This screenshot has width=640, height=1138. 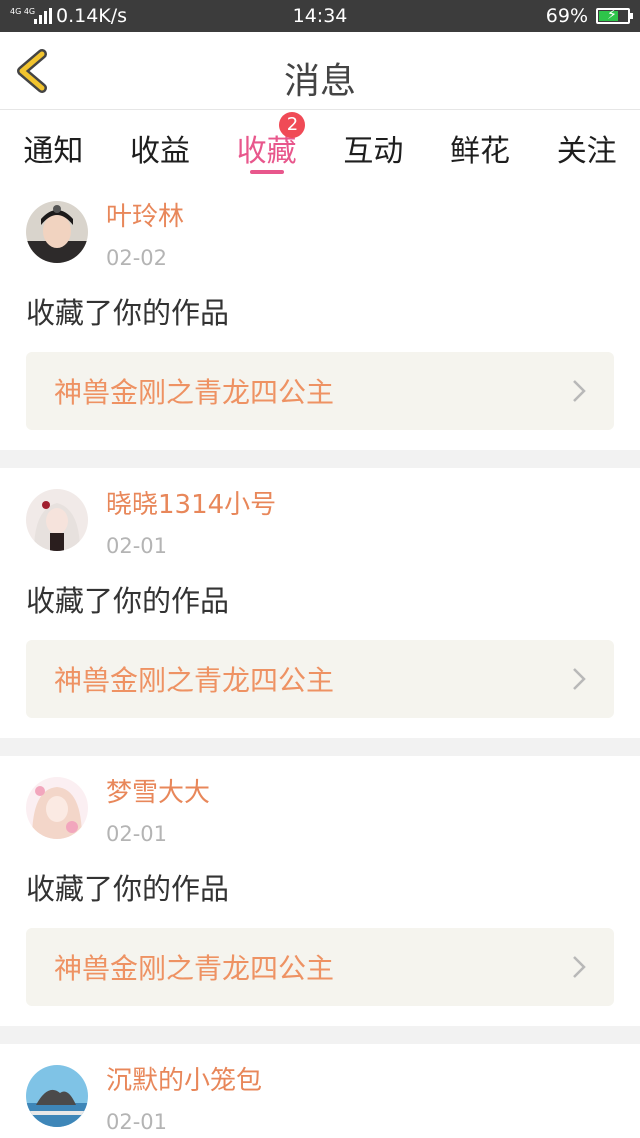 I want to click on unread-badge: 2, so click(x=292, y=125).